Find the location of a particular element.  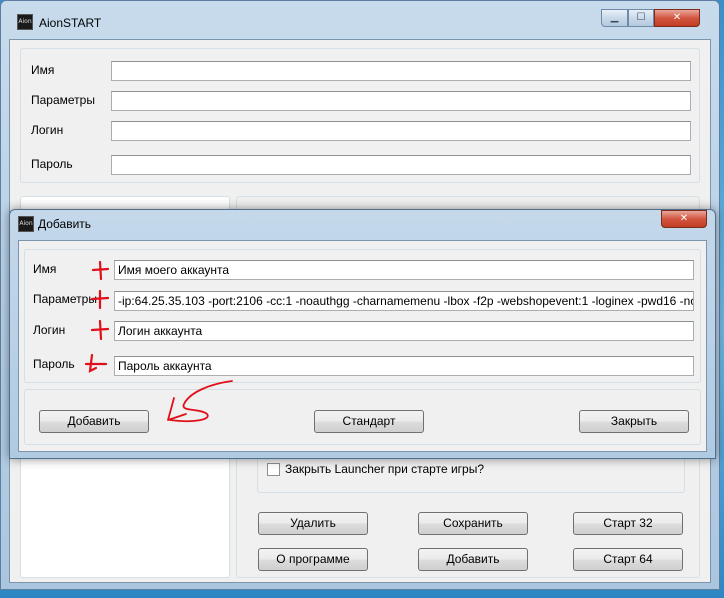

arrow-annotation is located at coordinates (200, 401).